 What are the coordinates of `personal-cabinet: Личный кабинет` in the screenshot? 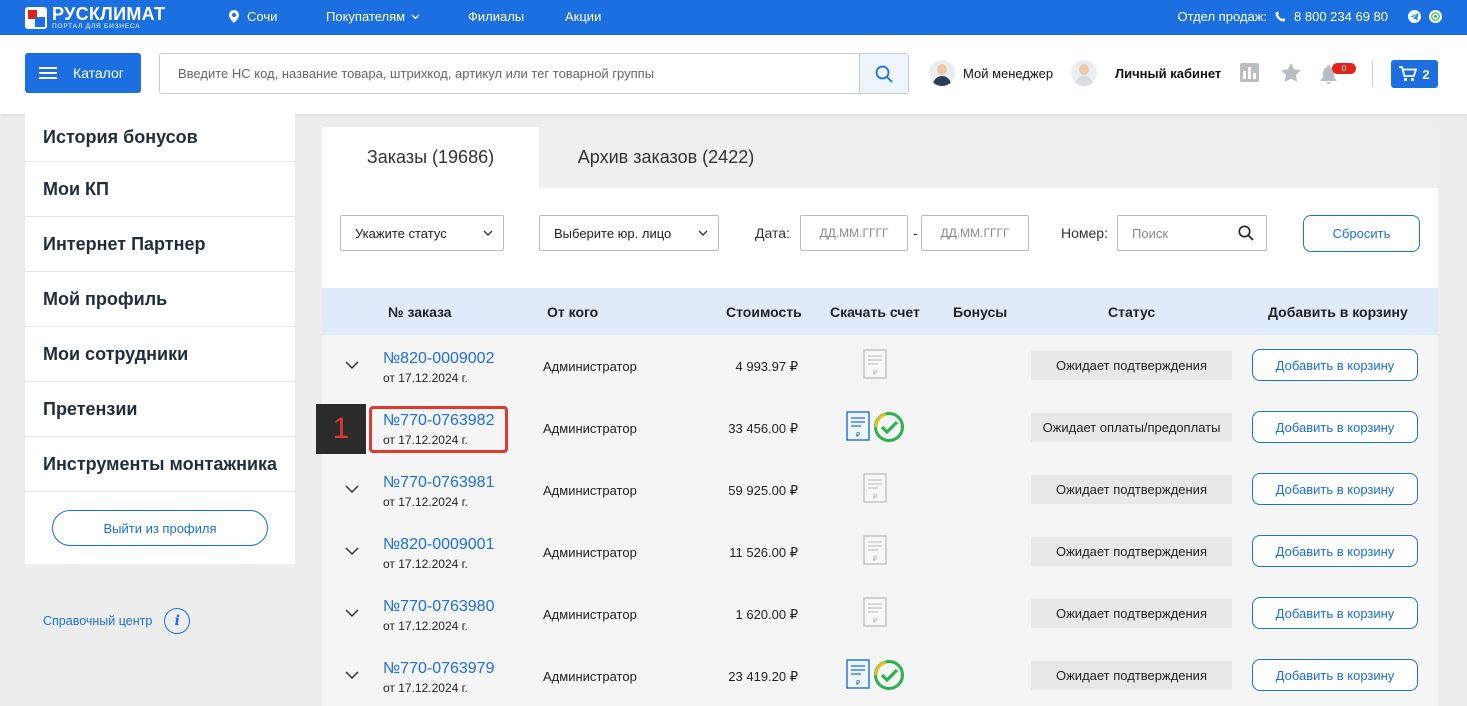 It's located at (1146, 73).